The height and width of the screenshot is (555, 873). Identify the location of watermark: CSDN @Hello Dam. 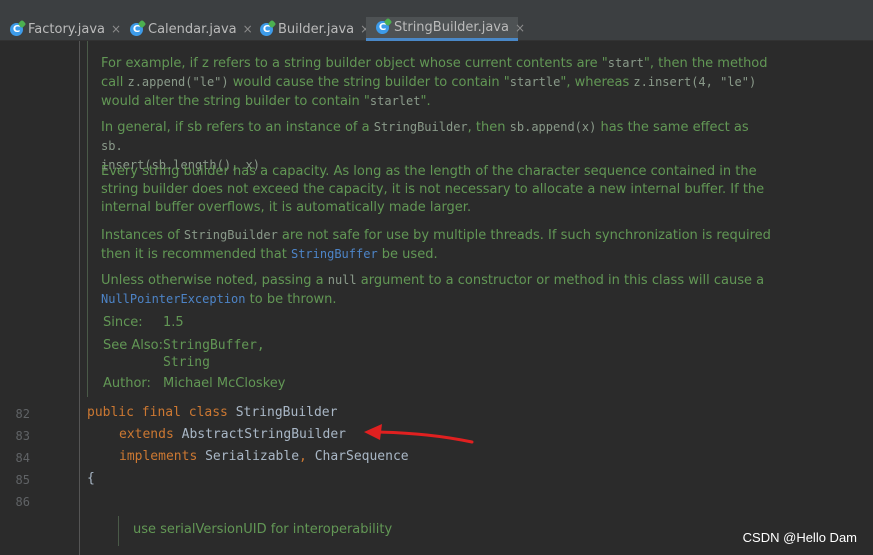
(799, 537).